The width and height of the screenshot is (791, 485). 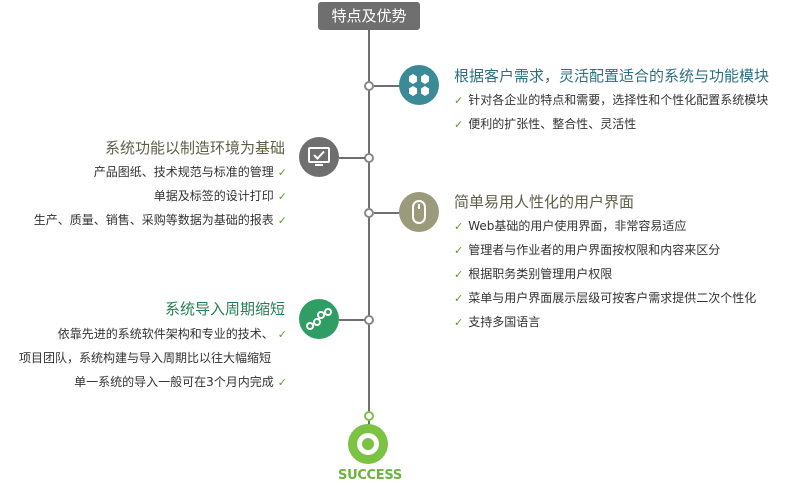 I want to click on mouse-icon, so click(x=419, y=212).